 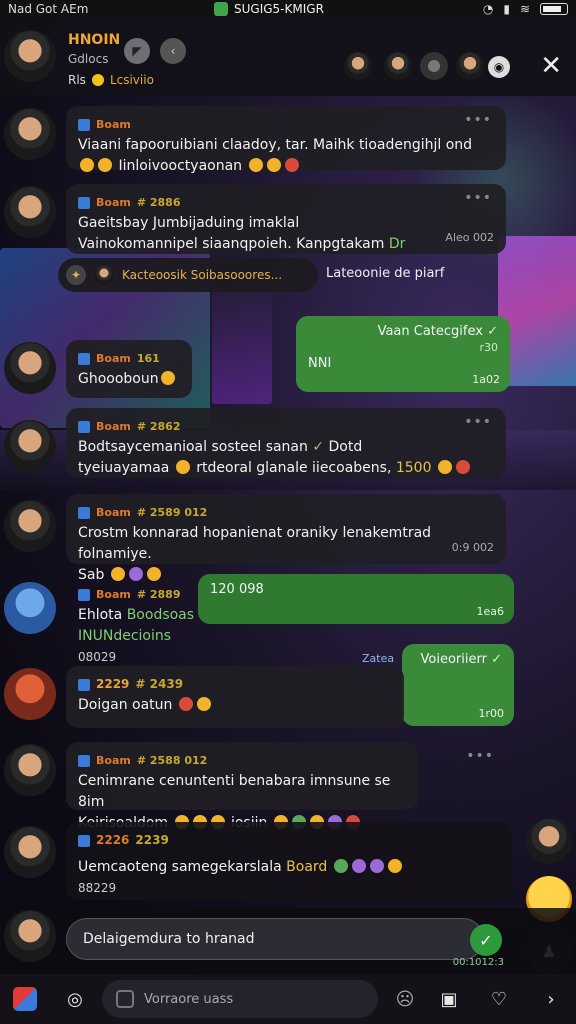 What do you see at coordinates (129, 358) in the screenshot?
I see `message-sender: Boam 161` at bounding box center [129, 358].